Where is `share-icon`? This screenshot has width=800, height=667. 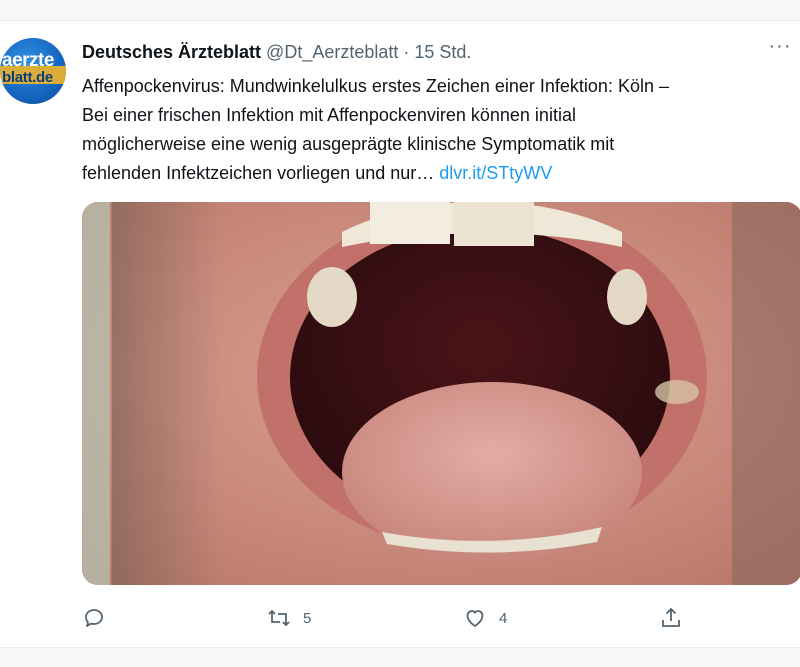
share-icon is located at coordinates (671, 617).